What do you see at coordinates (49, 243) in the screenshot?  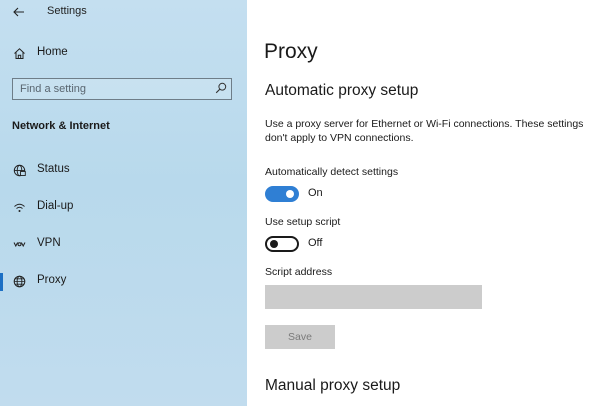 I see `sidebar-item-label: VPN` at bounding box center [49, 243].